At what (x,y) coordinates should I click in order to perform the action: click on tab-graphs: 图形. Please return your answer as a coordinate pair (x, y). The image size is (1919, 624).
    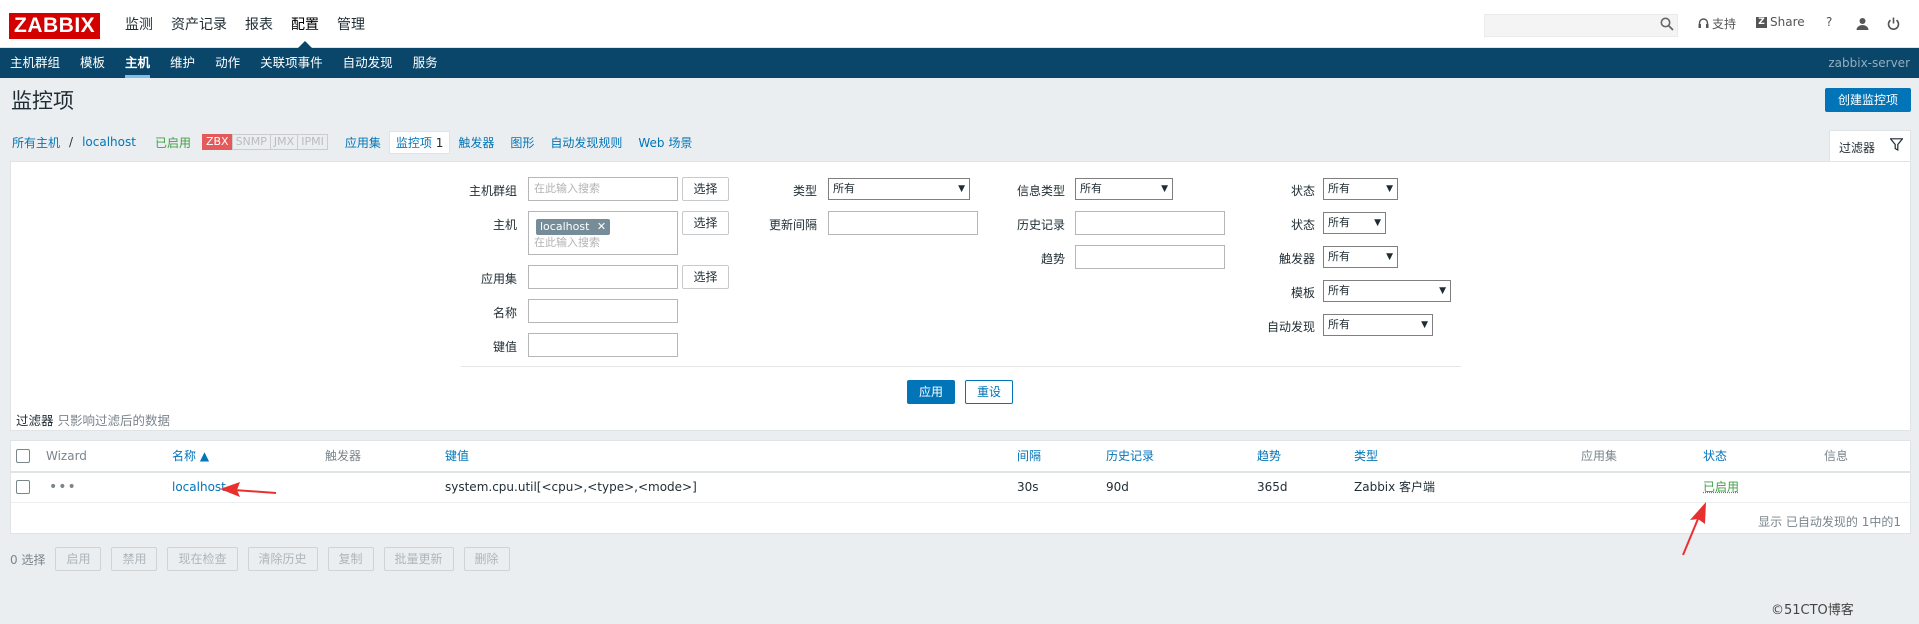
    Looking at the image, I should click on (522, 142).